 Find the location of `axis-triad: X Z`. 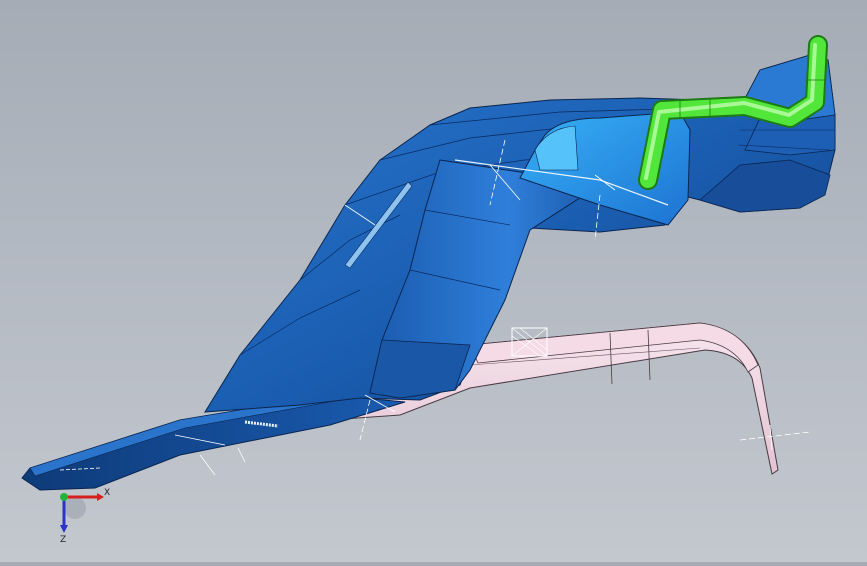

axis-triad: X Z is located at coordinates (85, 516).